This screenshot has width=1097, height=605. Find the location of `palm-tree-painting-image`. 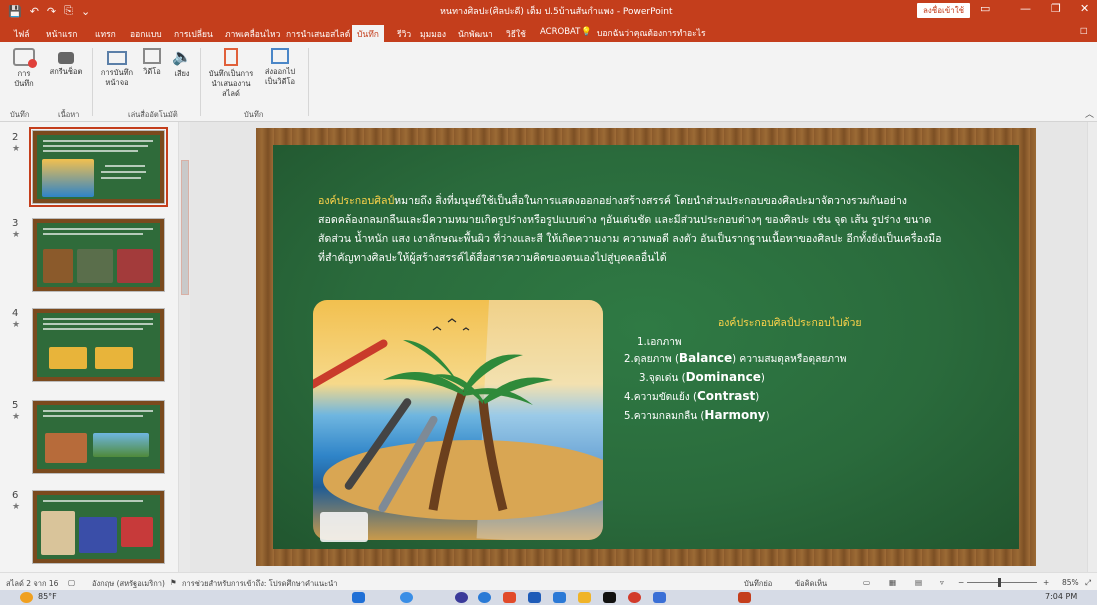

palm-tree-painting-image is located at coordinates (458, 420).